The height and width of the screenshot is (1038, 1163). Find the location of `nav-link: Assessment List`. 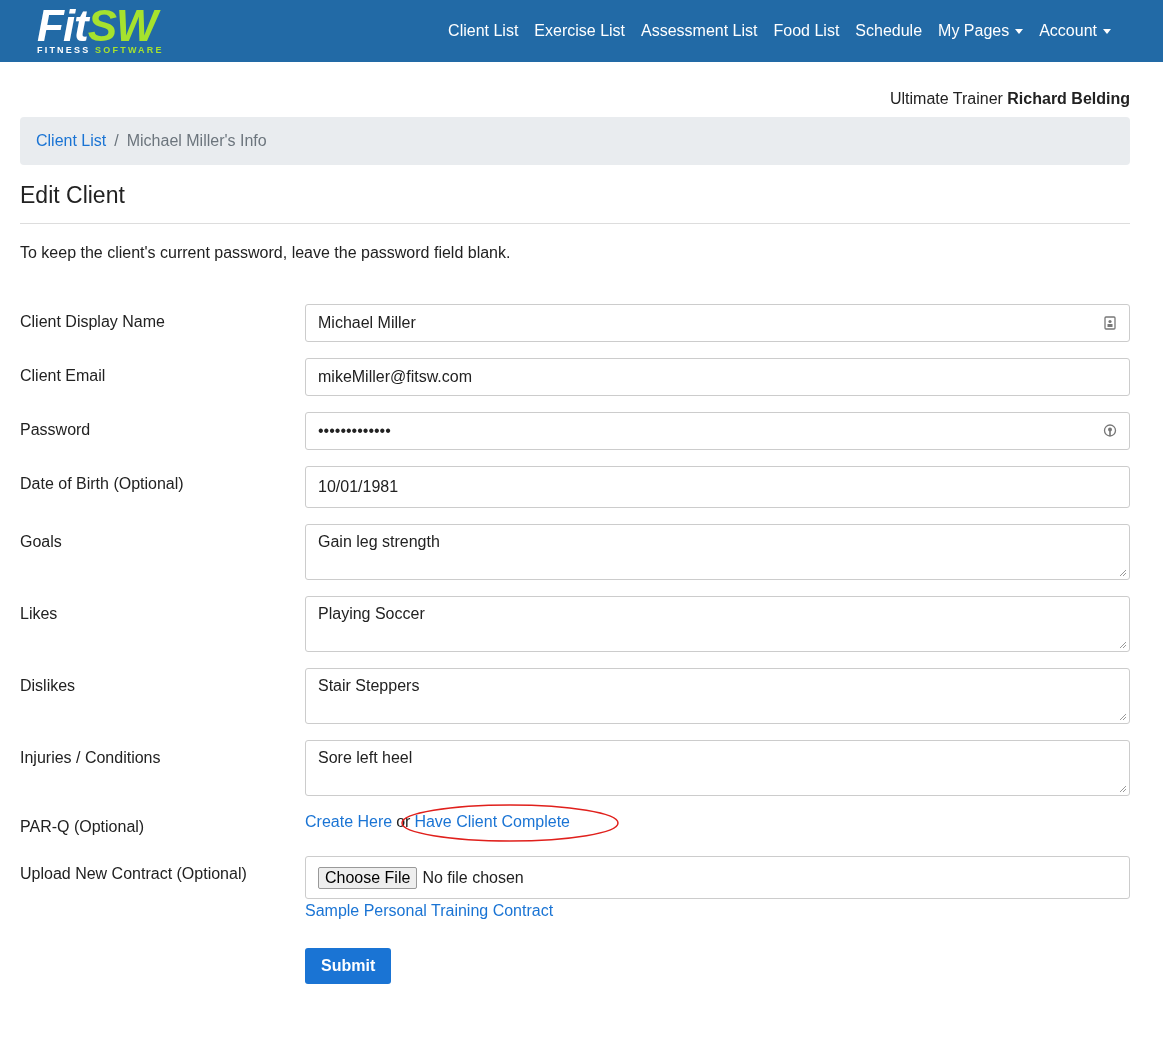

nav-link: Assessment List is located at coordinates (699, 31).